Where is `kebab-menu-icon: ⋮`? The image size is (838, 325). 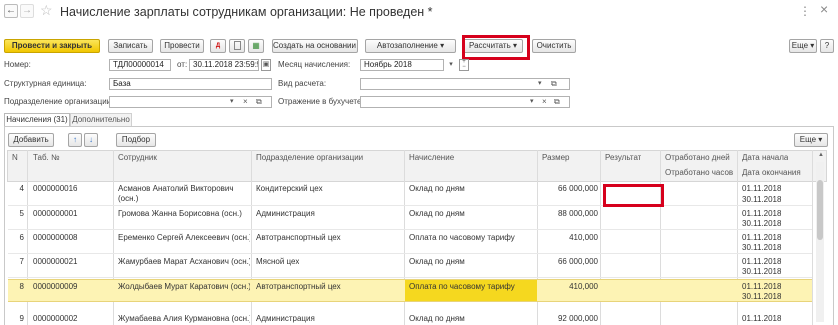
kebab-menu-icon: ⋮ is located at coordinates (805, 11).